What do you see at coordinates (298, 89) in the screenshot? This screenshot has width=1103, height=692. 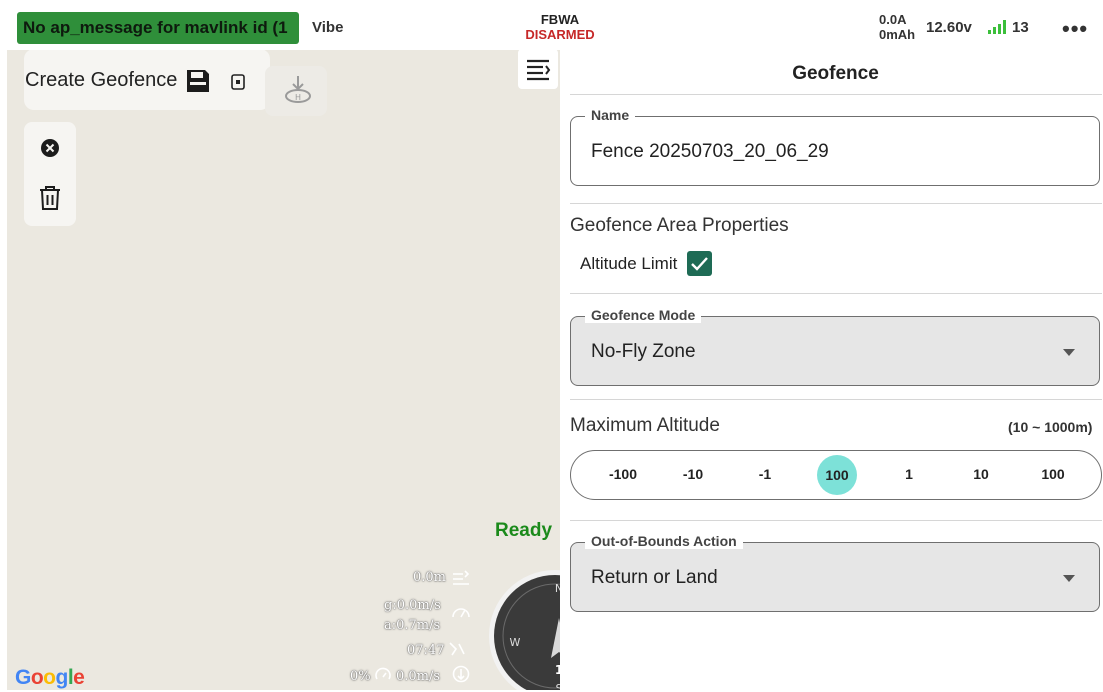 I see `upload-fence-icon: H` at bounding box center [298, 89].